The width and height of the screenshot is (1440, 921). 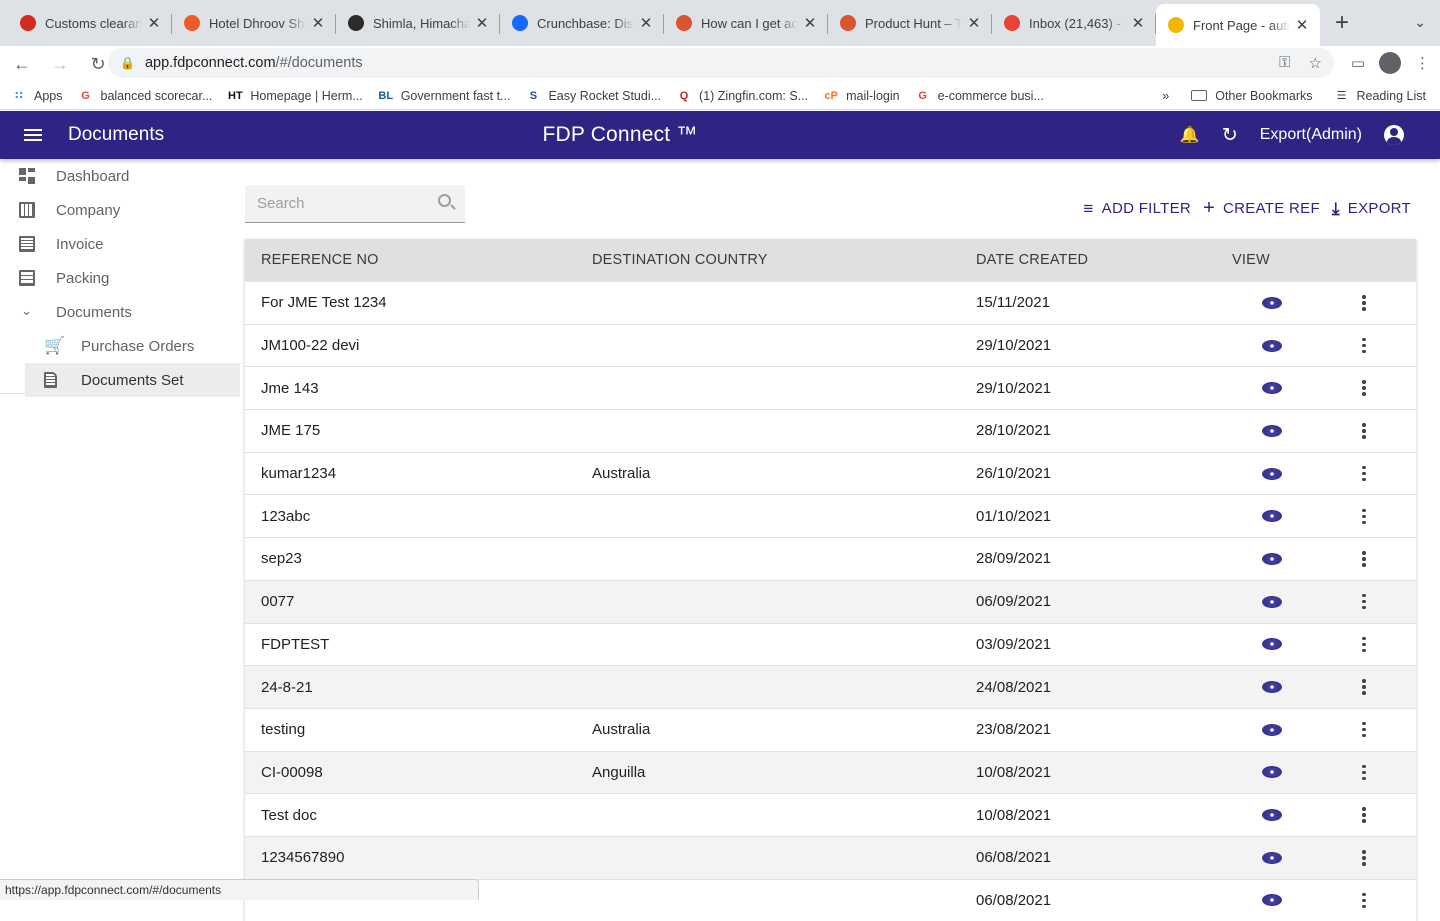 I want to click on table-row: 24-8-21 24/08/2021, so click(x=830, y=686).